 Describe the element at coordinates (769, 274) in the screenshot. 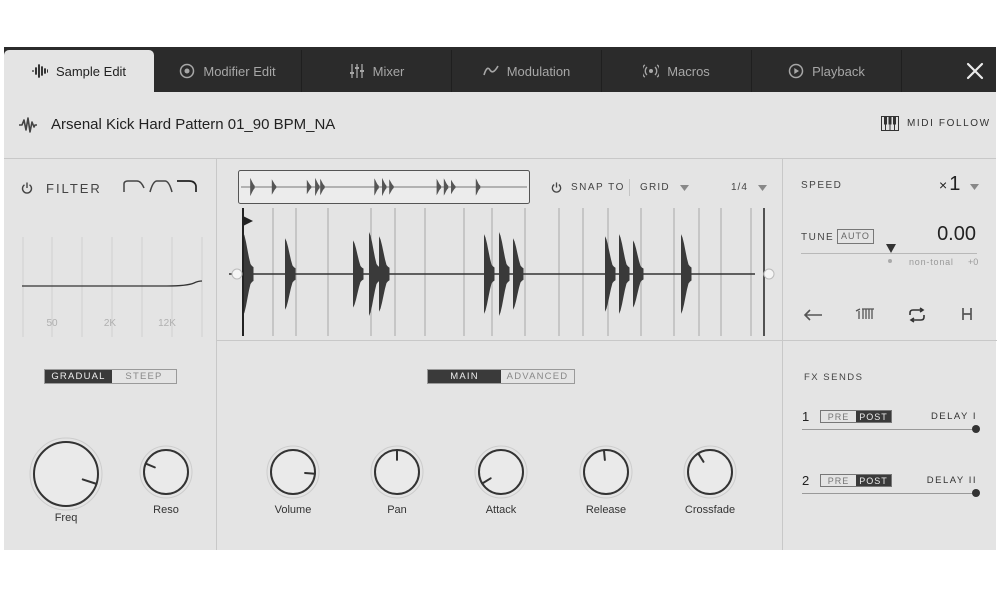

I see `end-handle` at that location.